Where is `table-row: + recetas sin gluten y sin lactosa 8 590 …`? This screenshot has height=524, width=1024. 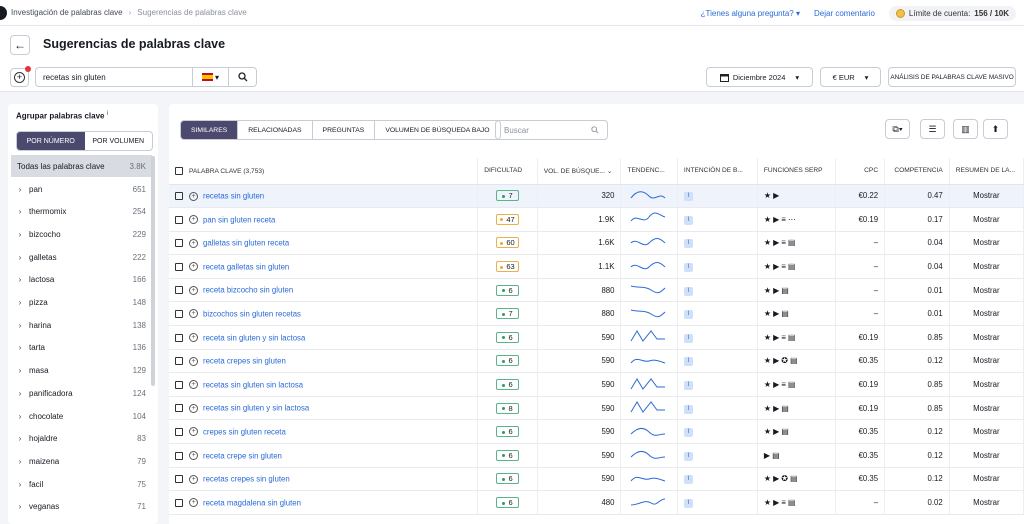
table-row: + recetas sin gluten y sin lactosa 8 590 … is located at coordinates (596, 408).